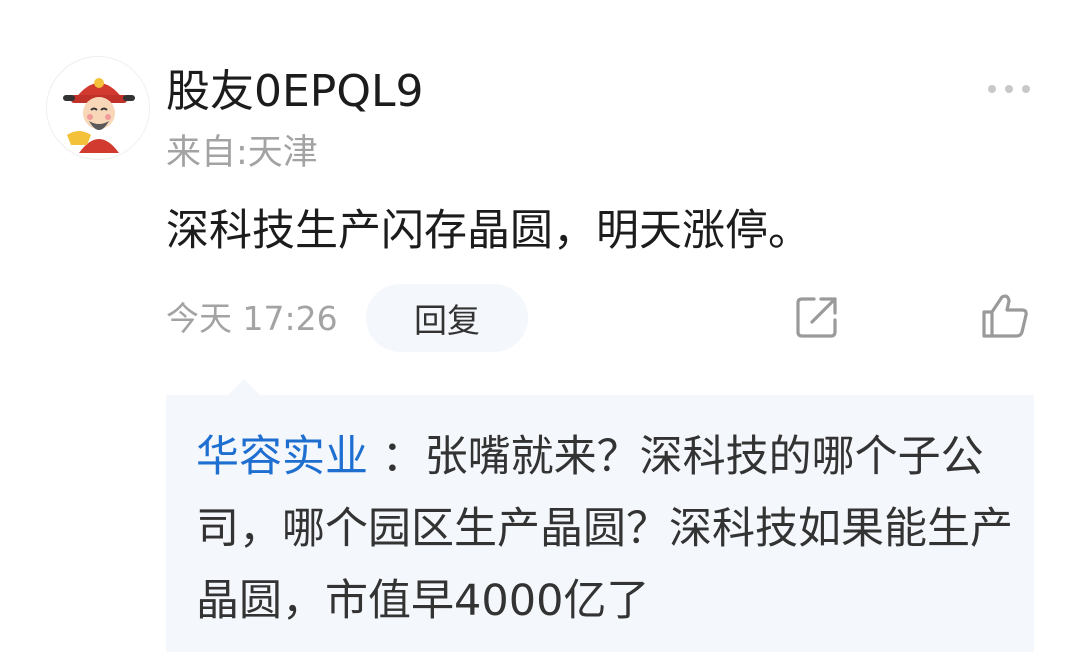 The image size is (1080, 652). I want to click on comment-content: 深科技生产闪存晶圆，明天涨停。, so click(488, 231).